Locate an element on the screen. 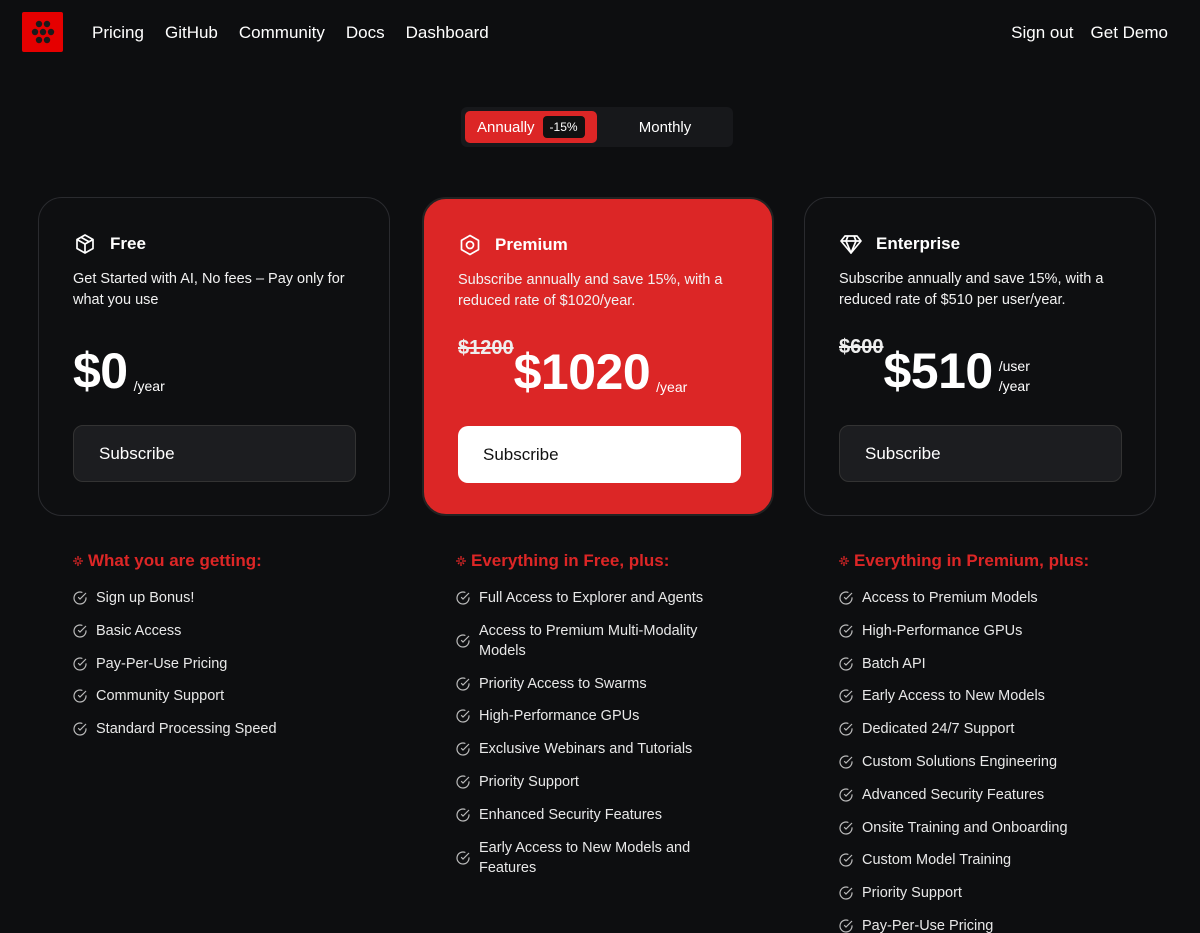 The image size is (1200, 933). old-price: $600 is located at coordinates (861, 347).